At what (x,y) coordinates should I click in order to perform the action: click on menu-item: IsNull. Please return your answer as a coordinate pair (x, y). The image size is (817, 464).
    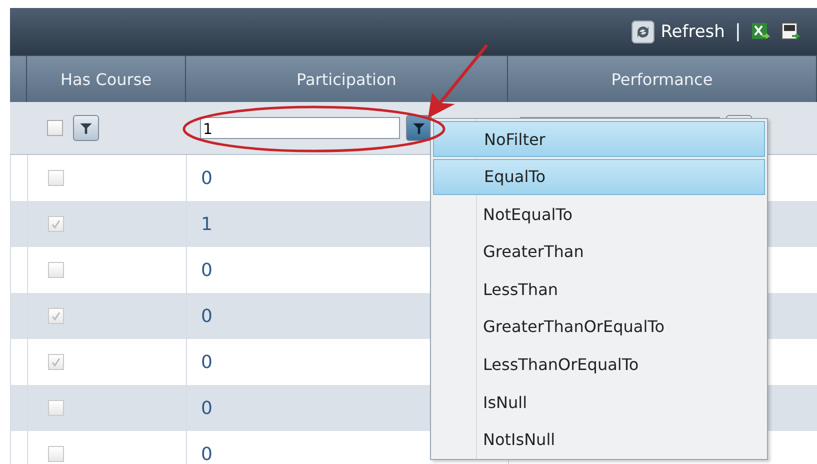
    Looking at the image, I should click on (599, 402).